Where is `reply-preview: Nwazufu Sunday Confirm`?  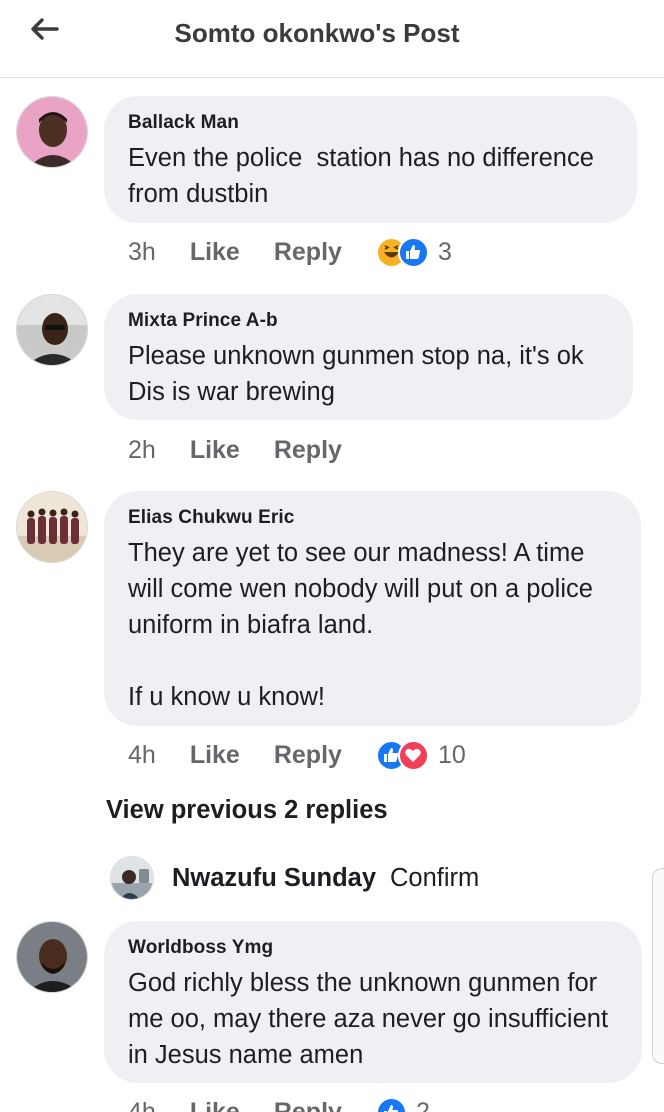 reply-preview: Nwazufu Sunday Confirm is located at coordinates (294, 878).